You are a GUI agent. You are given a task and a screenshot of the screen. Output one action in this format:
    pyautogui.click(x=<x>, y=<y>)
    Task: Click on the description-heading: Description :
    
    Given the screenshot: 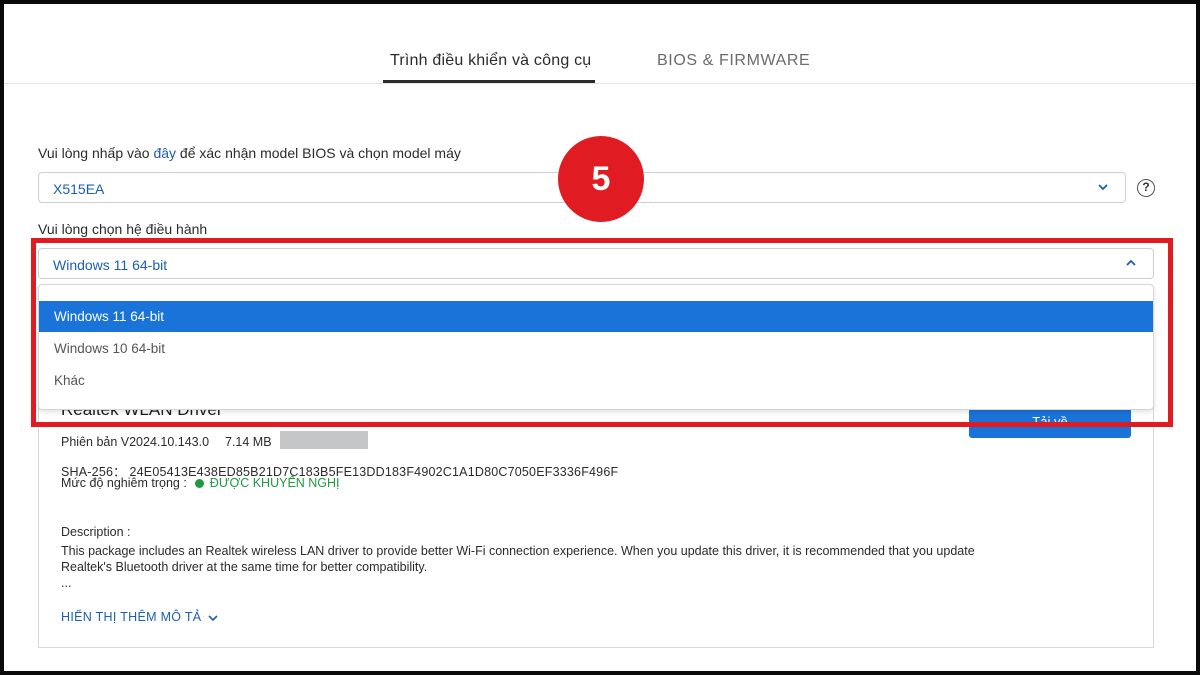 What is the action you would take?
    pyautogui.click(x=96, y=532)
    